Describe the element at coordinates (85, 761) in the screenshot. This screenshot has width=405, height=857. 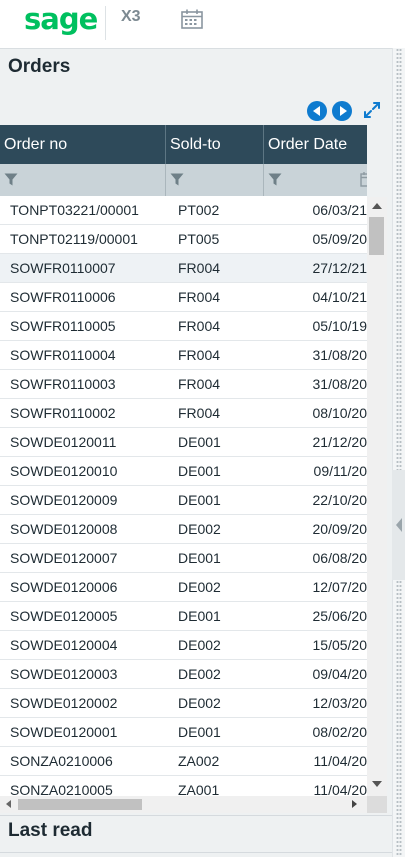
I see `cell-order-no: SONZA0210006` at that location.